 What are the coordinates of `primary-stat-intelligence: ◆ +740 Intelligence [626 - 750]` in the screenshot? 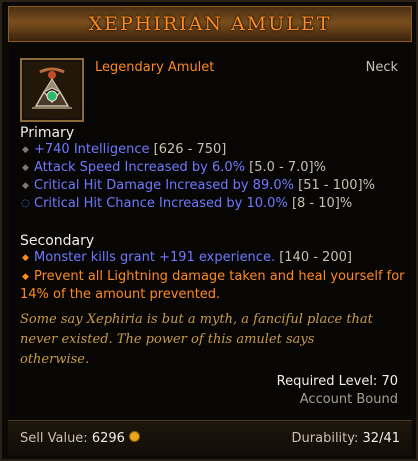 It's located at (123, 149).